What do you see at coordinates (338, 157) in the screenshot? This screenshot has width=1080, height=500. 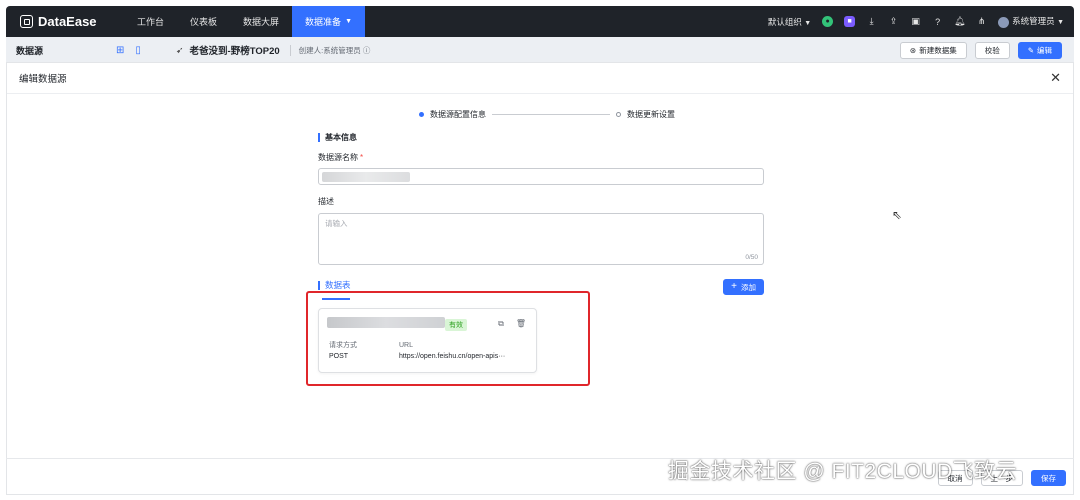 I see `name-label-text: 数据源名称` at bounding box center [338, 157].